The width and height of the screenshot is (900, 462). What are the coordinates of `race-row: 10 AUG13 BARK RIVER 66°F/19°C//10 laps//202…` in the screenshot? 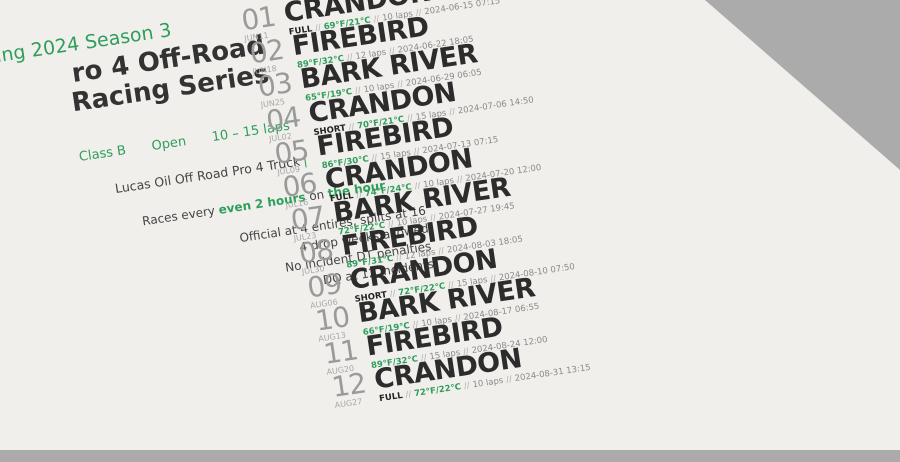 It's located at (426, 312).